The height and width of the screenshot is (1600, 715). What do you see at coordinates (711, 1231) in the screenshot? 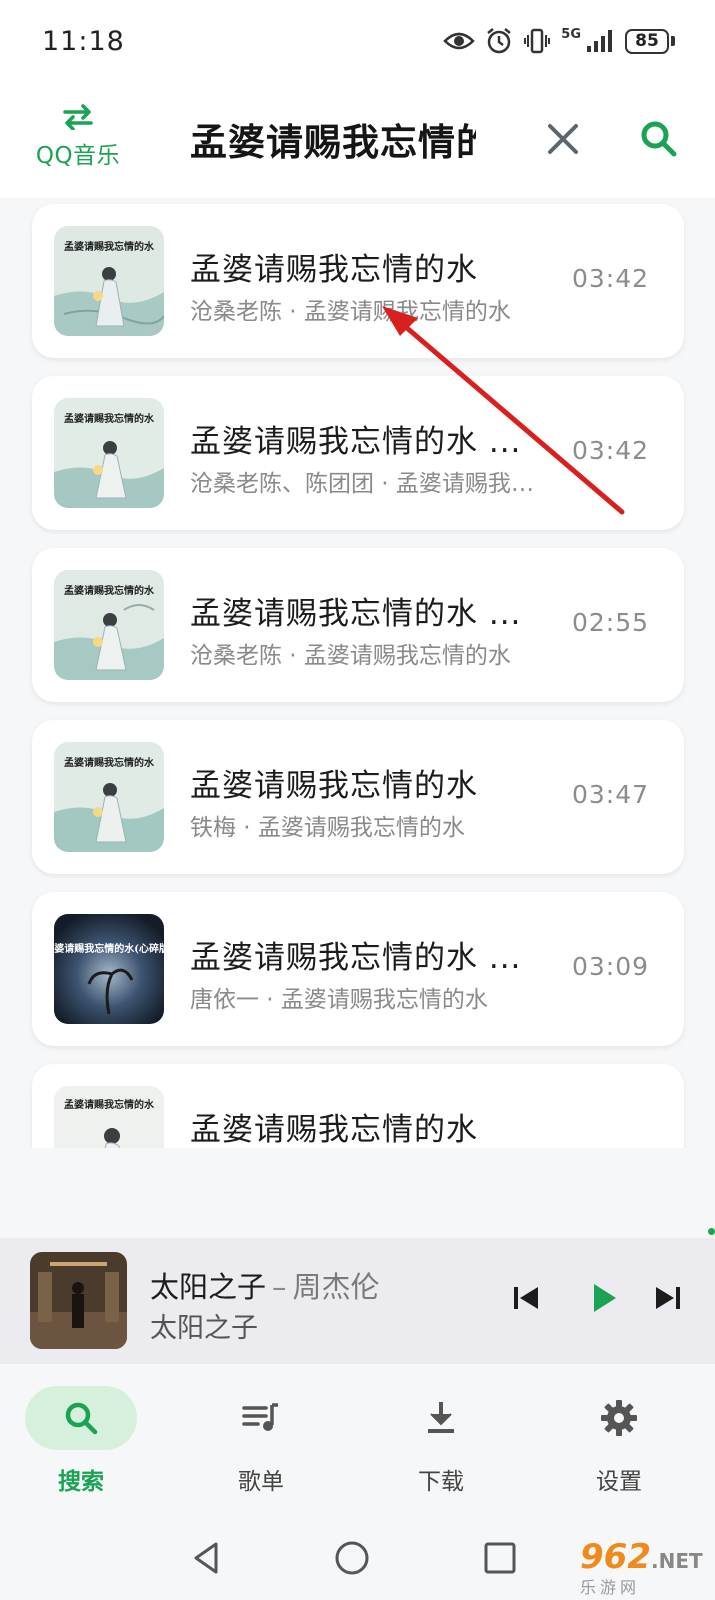
I see `indicator-dot` at bounding box center [711, 1231].